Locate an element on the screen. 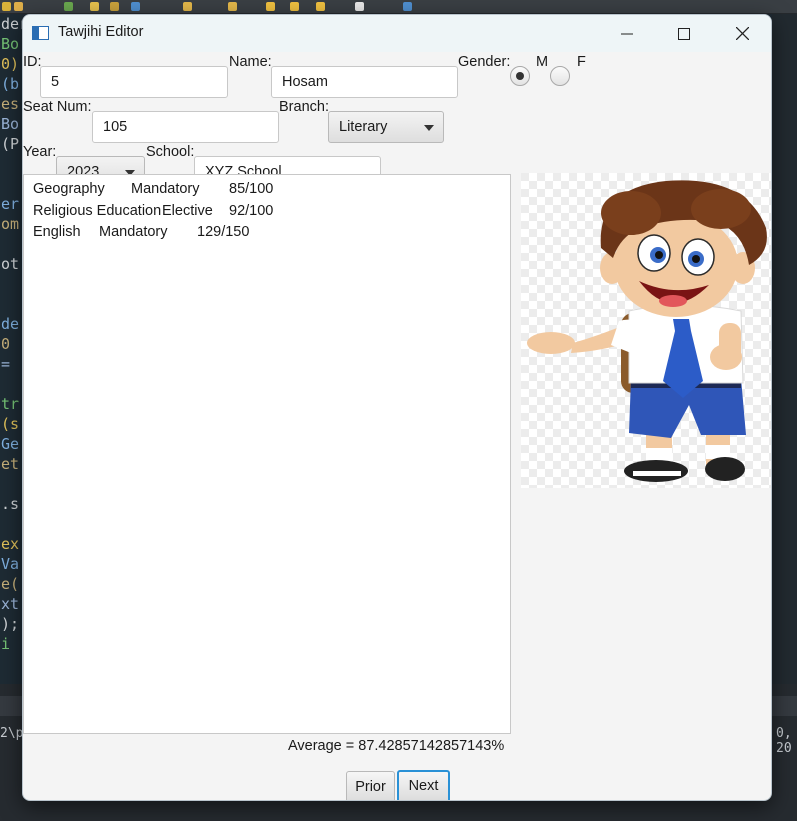 Image resolution: width=797 pixels, height=821 pixels. maximize-icon is located at coordinates (684, 33).